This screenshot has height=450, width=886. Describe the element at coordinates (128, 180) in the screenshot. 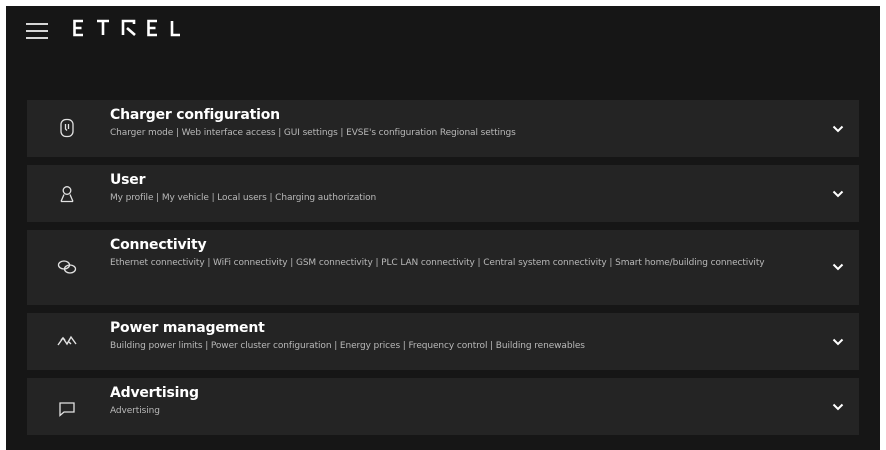

I see `section-title: User` at that location.